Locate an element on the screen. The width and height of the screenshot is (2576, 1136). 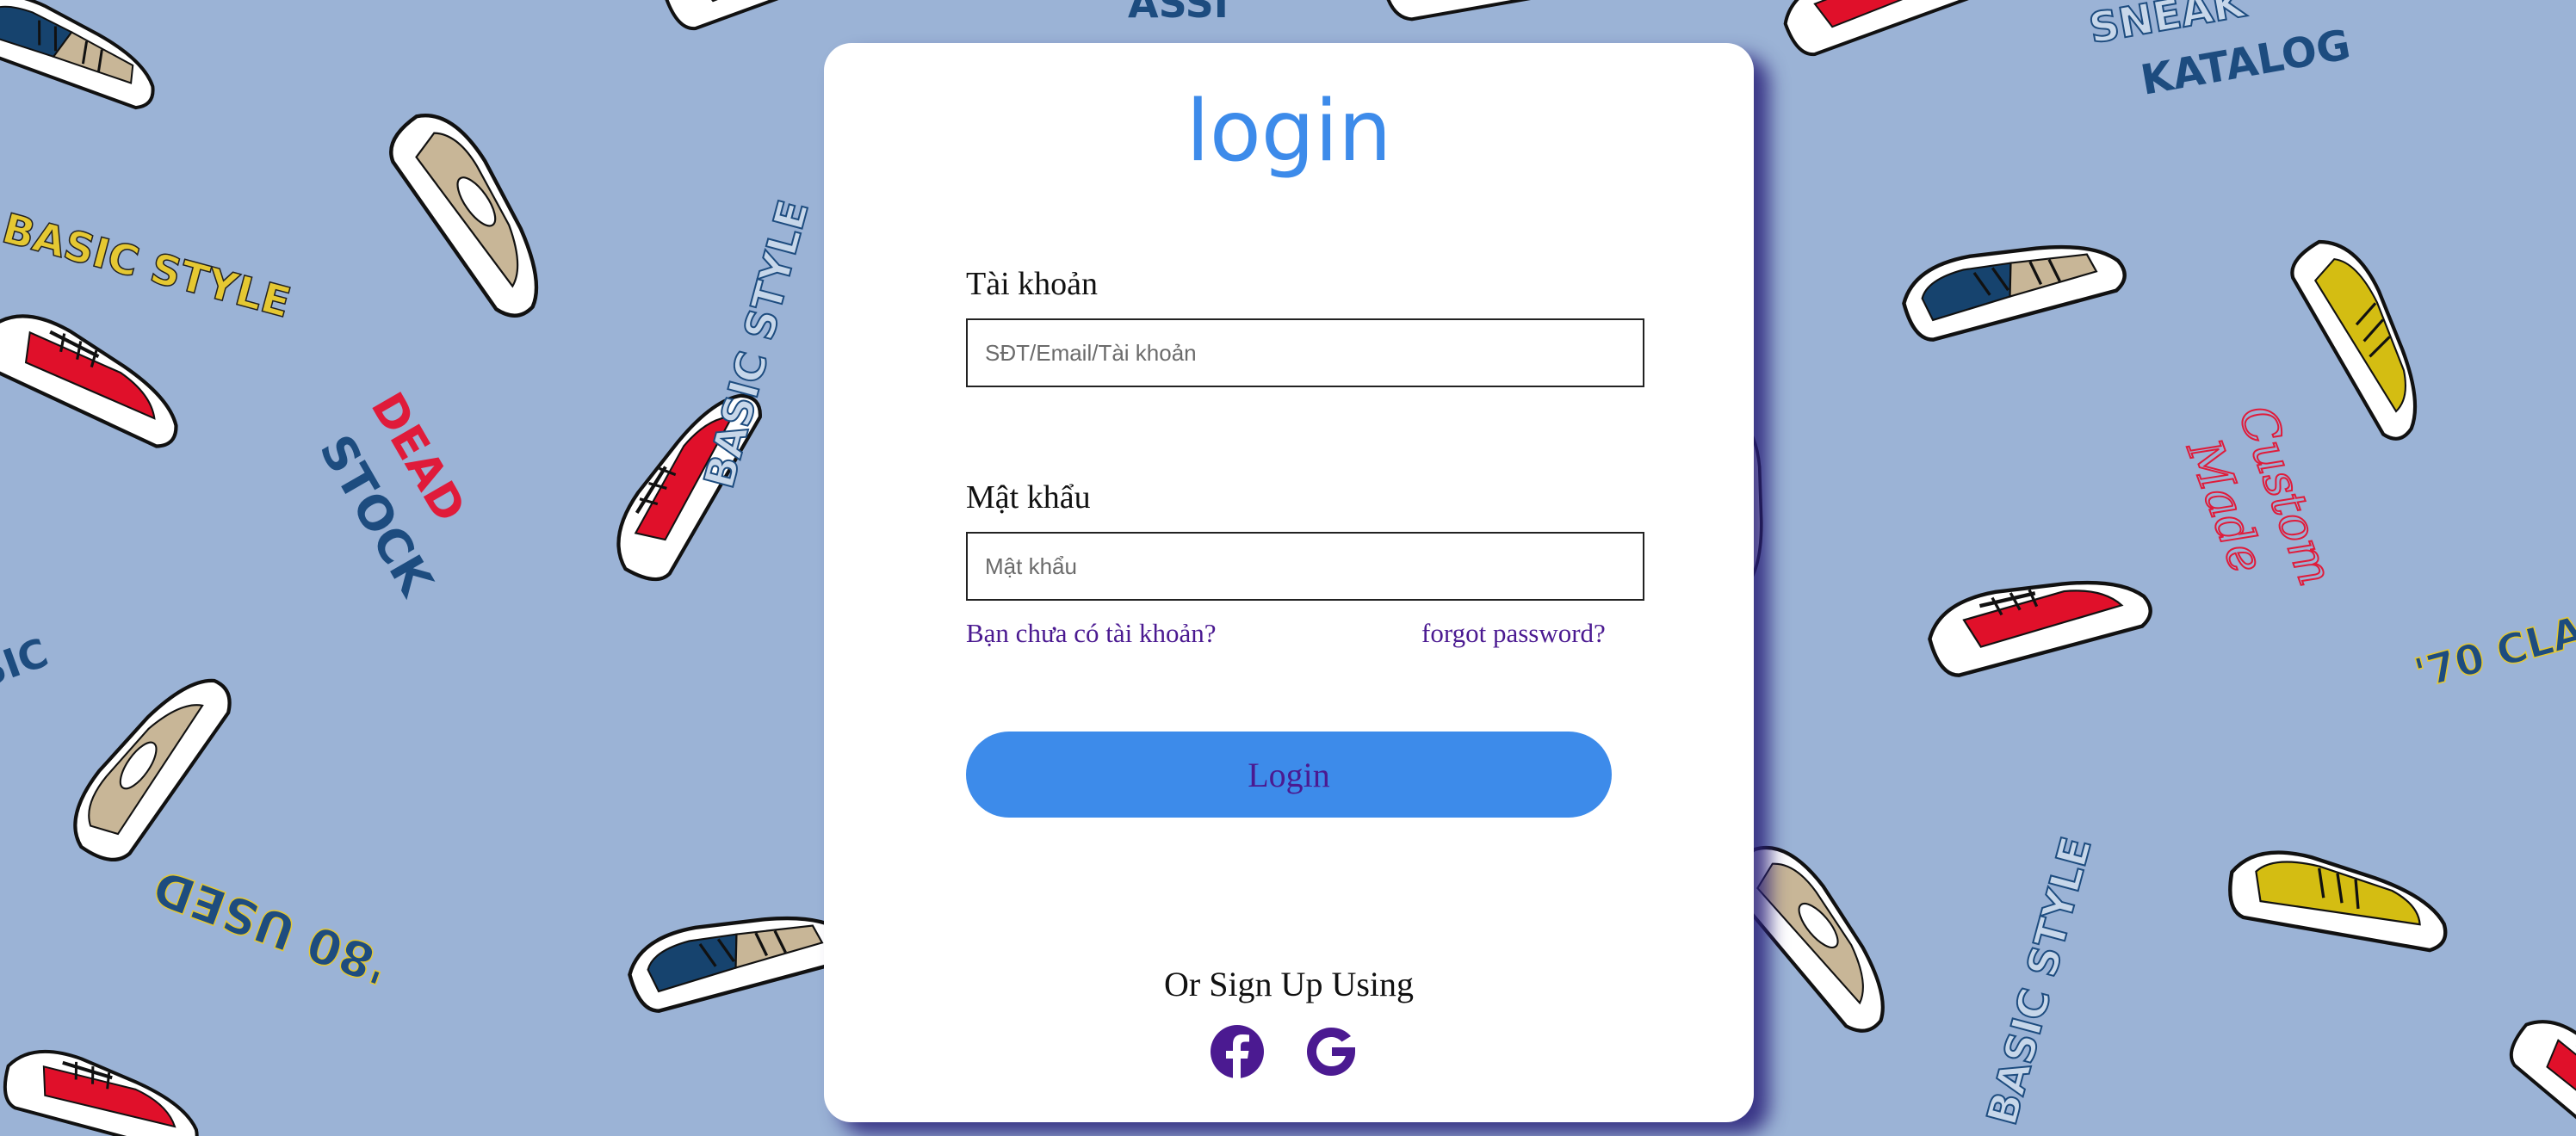
sticker-70-class: '70 CLASS is located at coordinates (2493, 645).